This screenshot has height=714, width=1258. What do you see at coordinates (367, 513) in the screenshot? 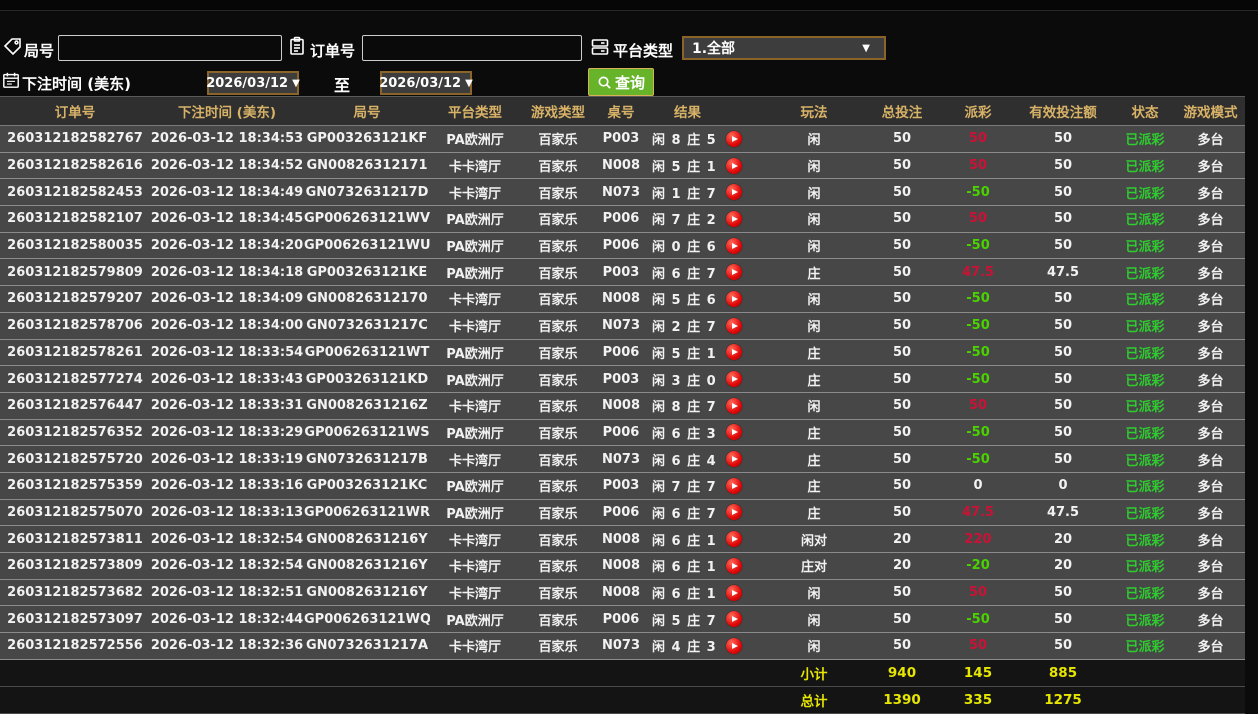
I see `cell-round-no: GP006263121WR` at bounding box center [367, 513].